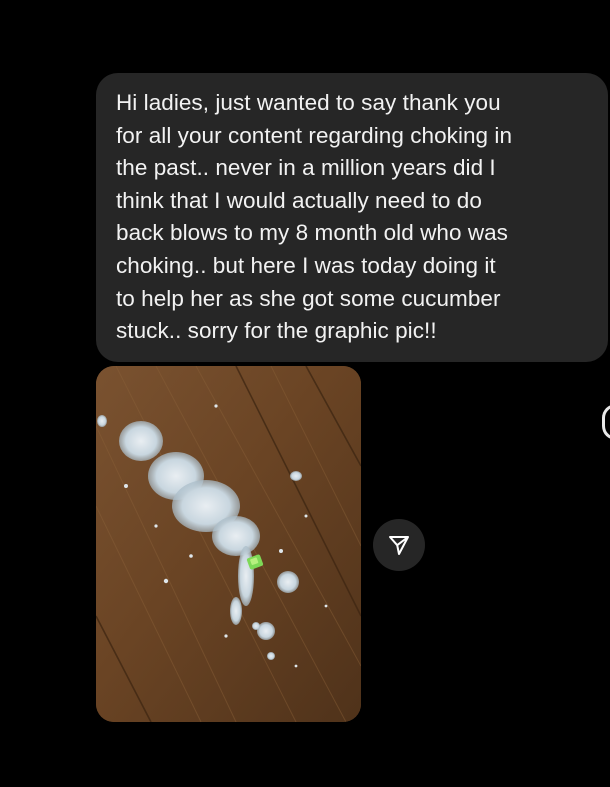  I want to click on reaction-button-partial, so click(606, 422).